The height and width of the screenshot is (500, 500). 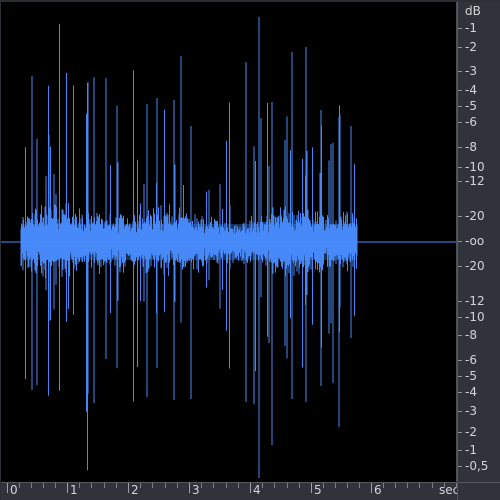 I want to click on db-tick-label-bottom-1: -12, so click(x=475, y=301).